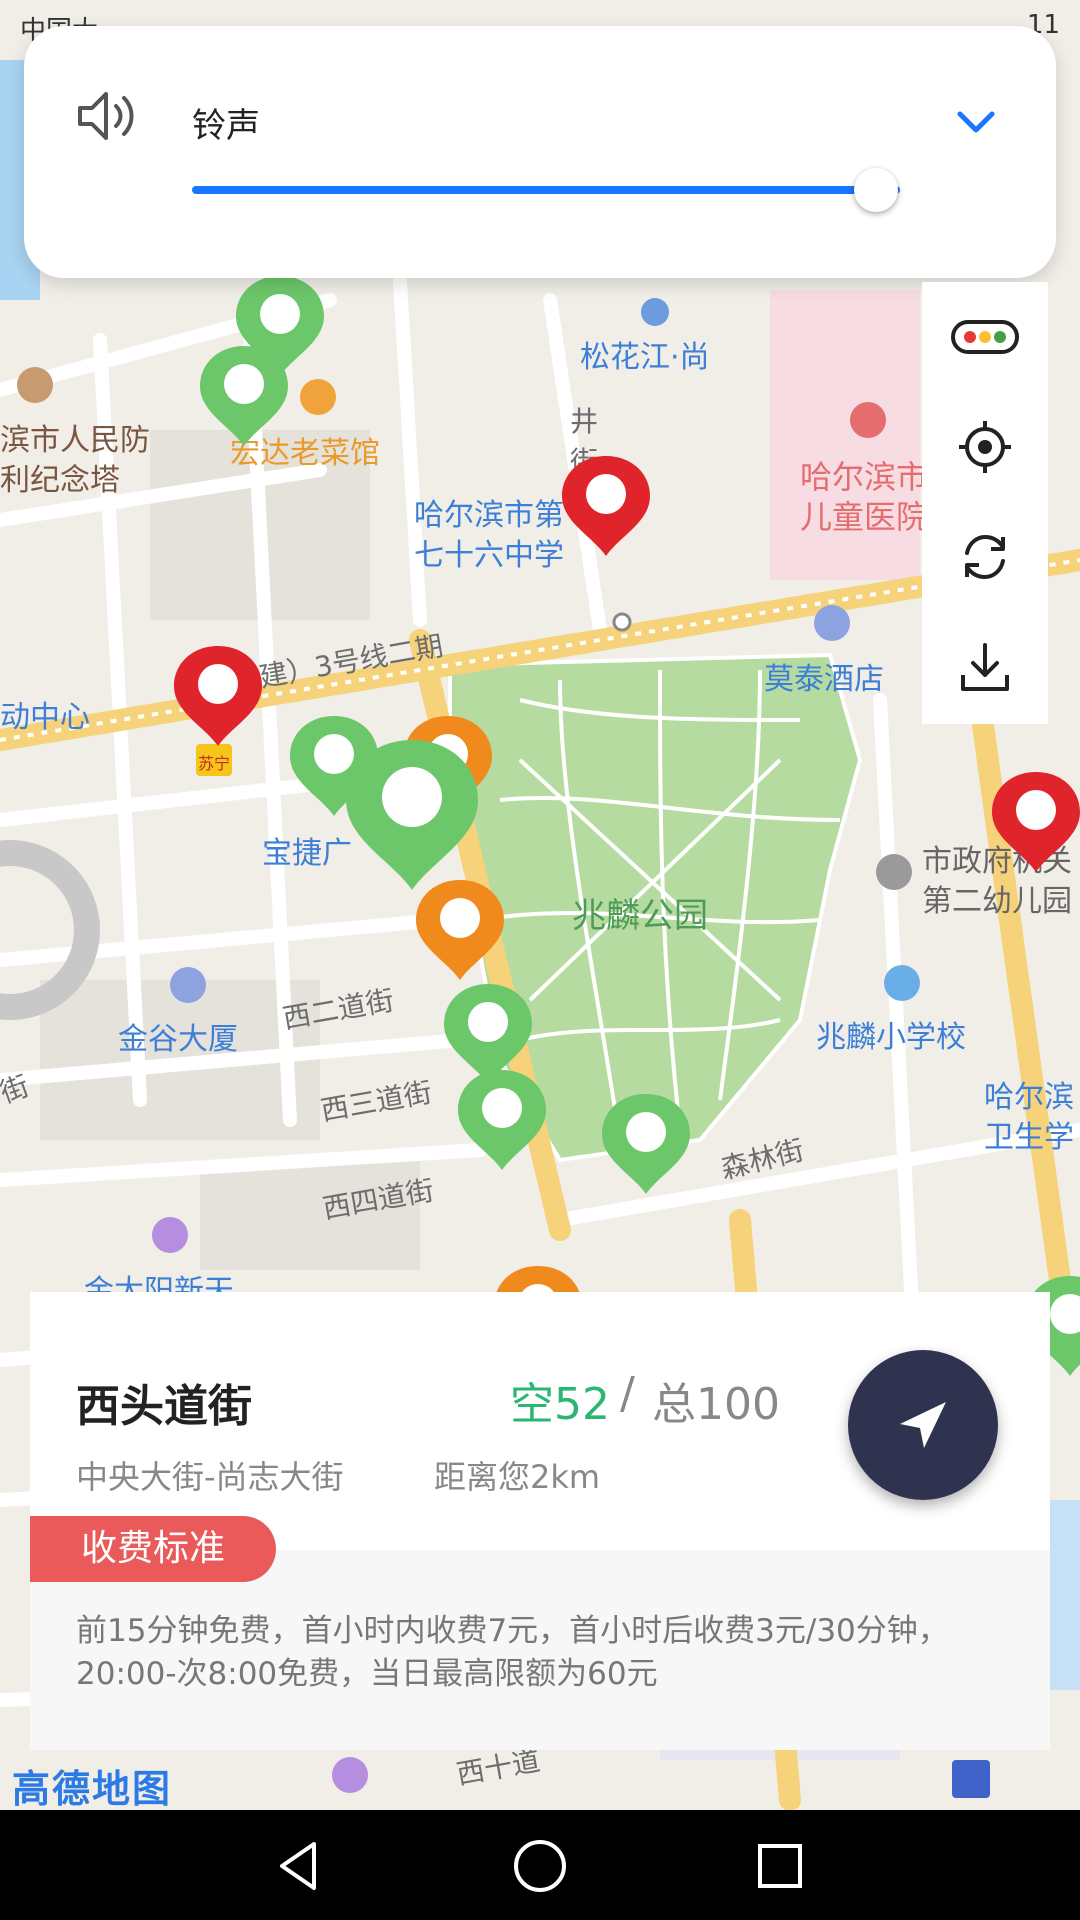 The image size is (1080, 1920). What do you see at coordinates (876, 190) in the screenshot?
I see `volume-slider-thumb` at bounding box center [876, 190].